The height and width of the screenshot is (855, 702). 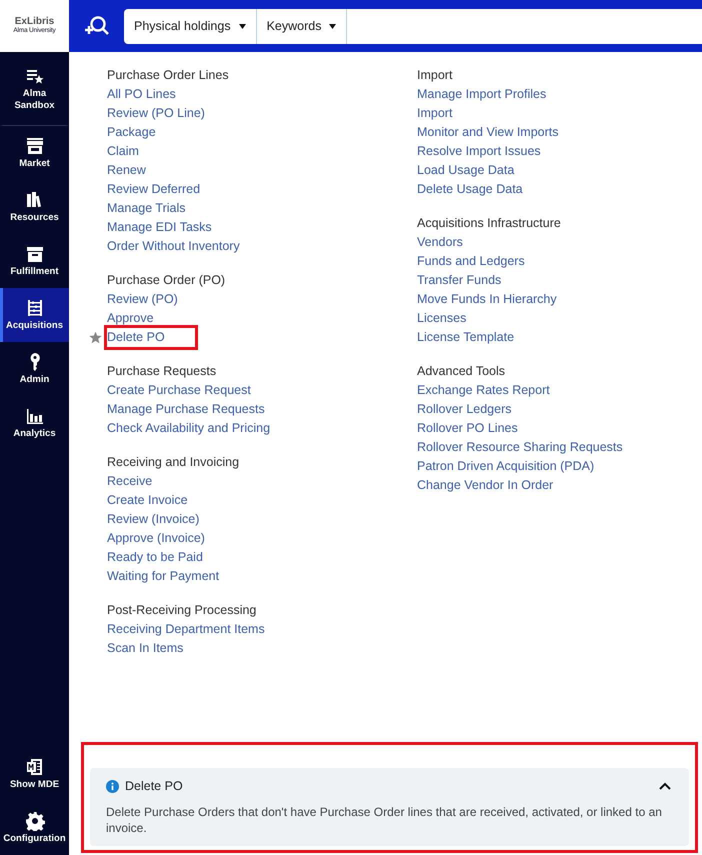 I want to click on menu-link: Funds and Ledgers, so click(x=471, y=261).